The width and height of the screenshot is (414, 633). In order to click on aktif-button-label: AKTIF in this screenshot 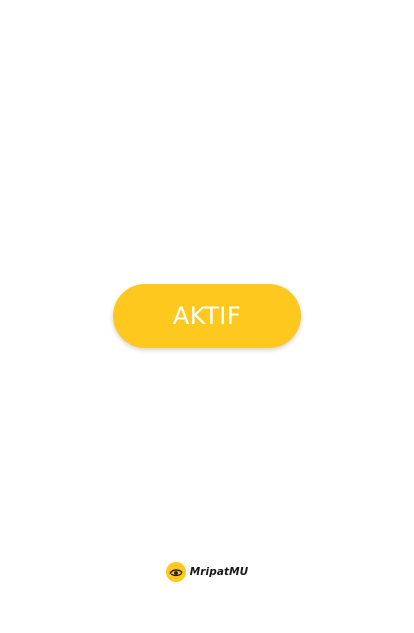, I will do `click(207, 316)`.